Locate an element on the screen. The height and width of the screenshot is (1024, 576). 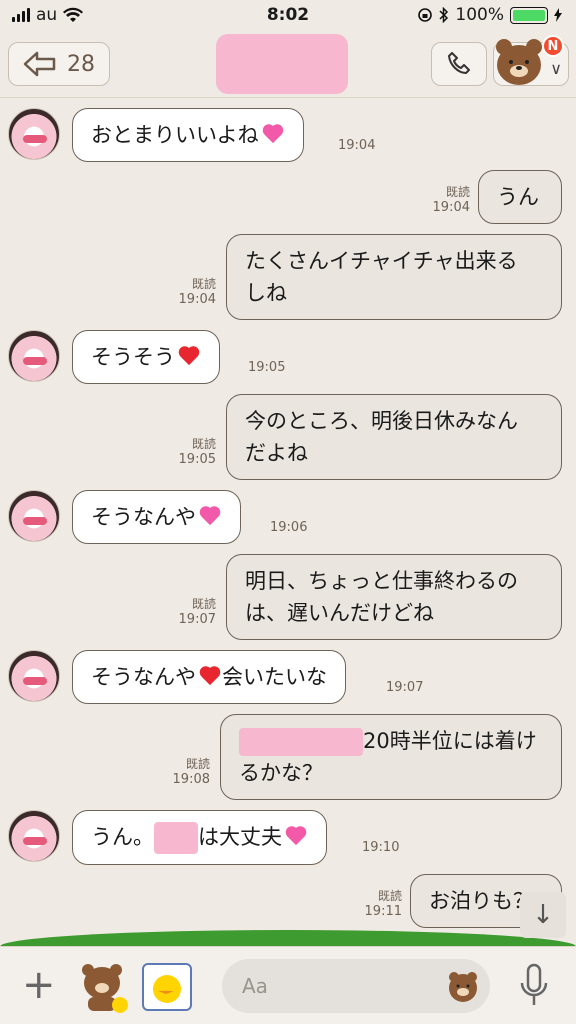
message-meta: 既読 19:08 is located at coordinates (186, 772).